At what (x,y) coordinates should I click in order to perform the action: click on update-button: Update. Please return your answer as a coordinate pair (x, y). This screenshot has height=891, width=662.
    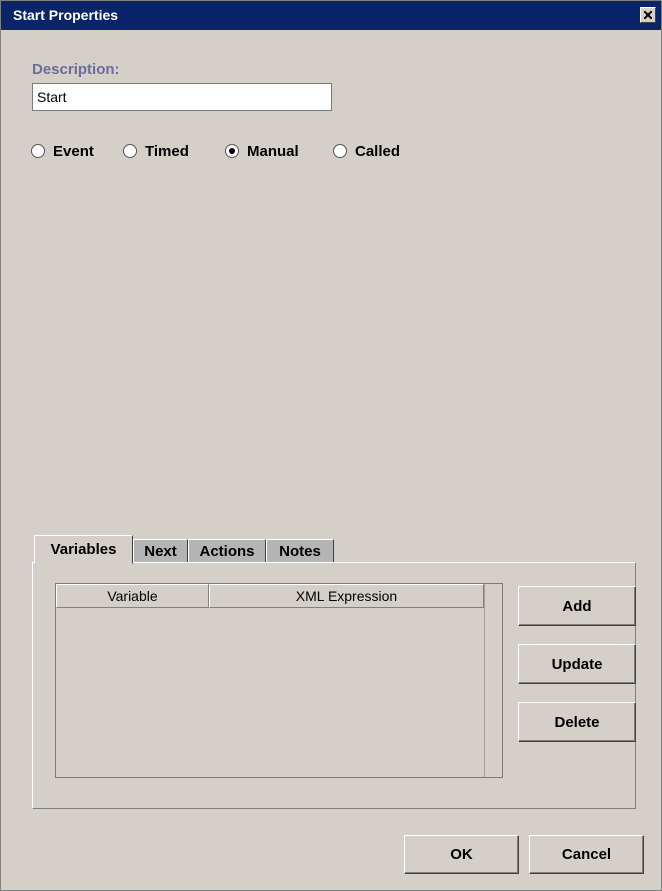
    Looking at the image, I should click on (577, 664).